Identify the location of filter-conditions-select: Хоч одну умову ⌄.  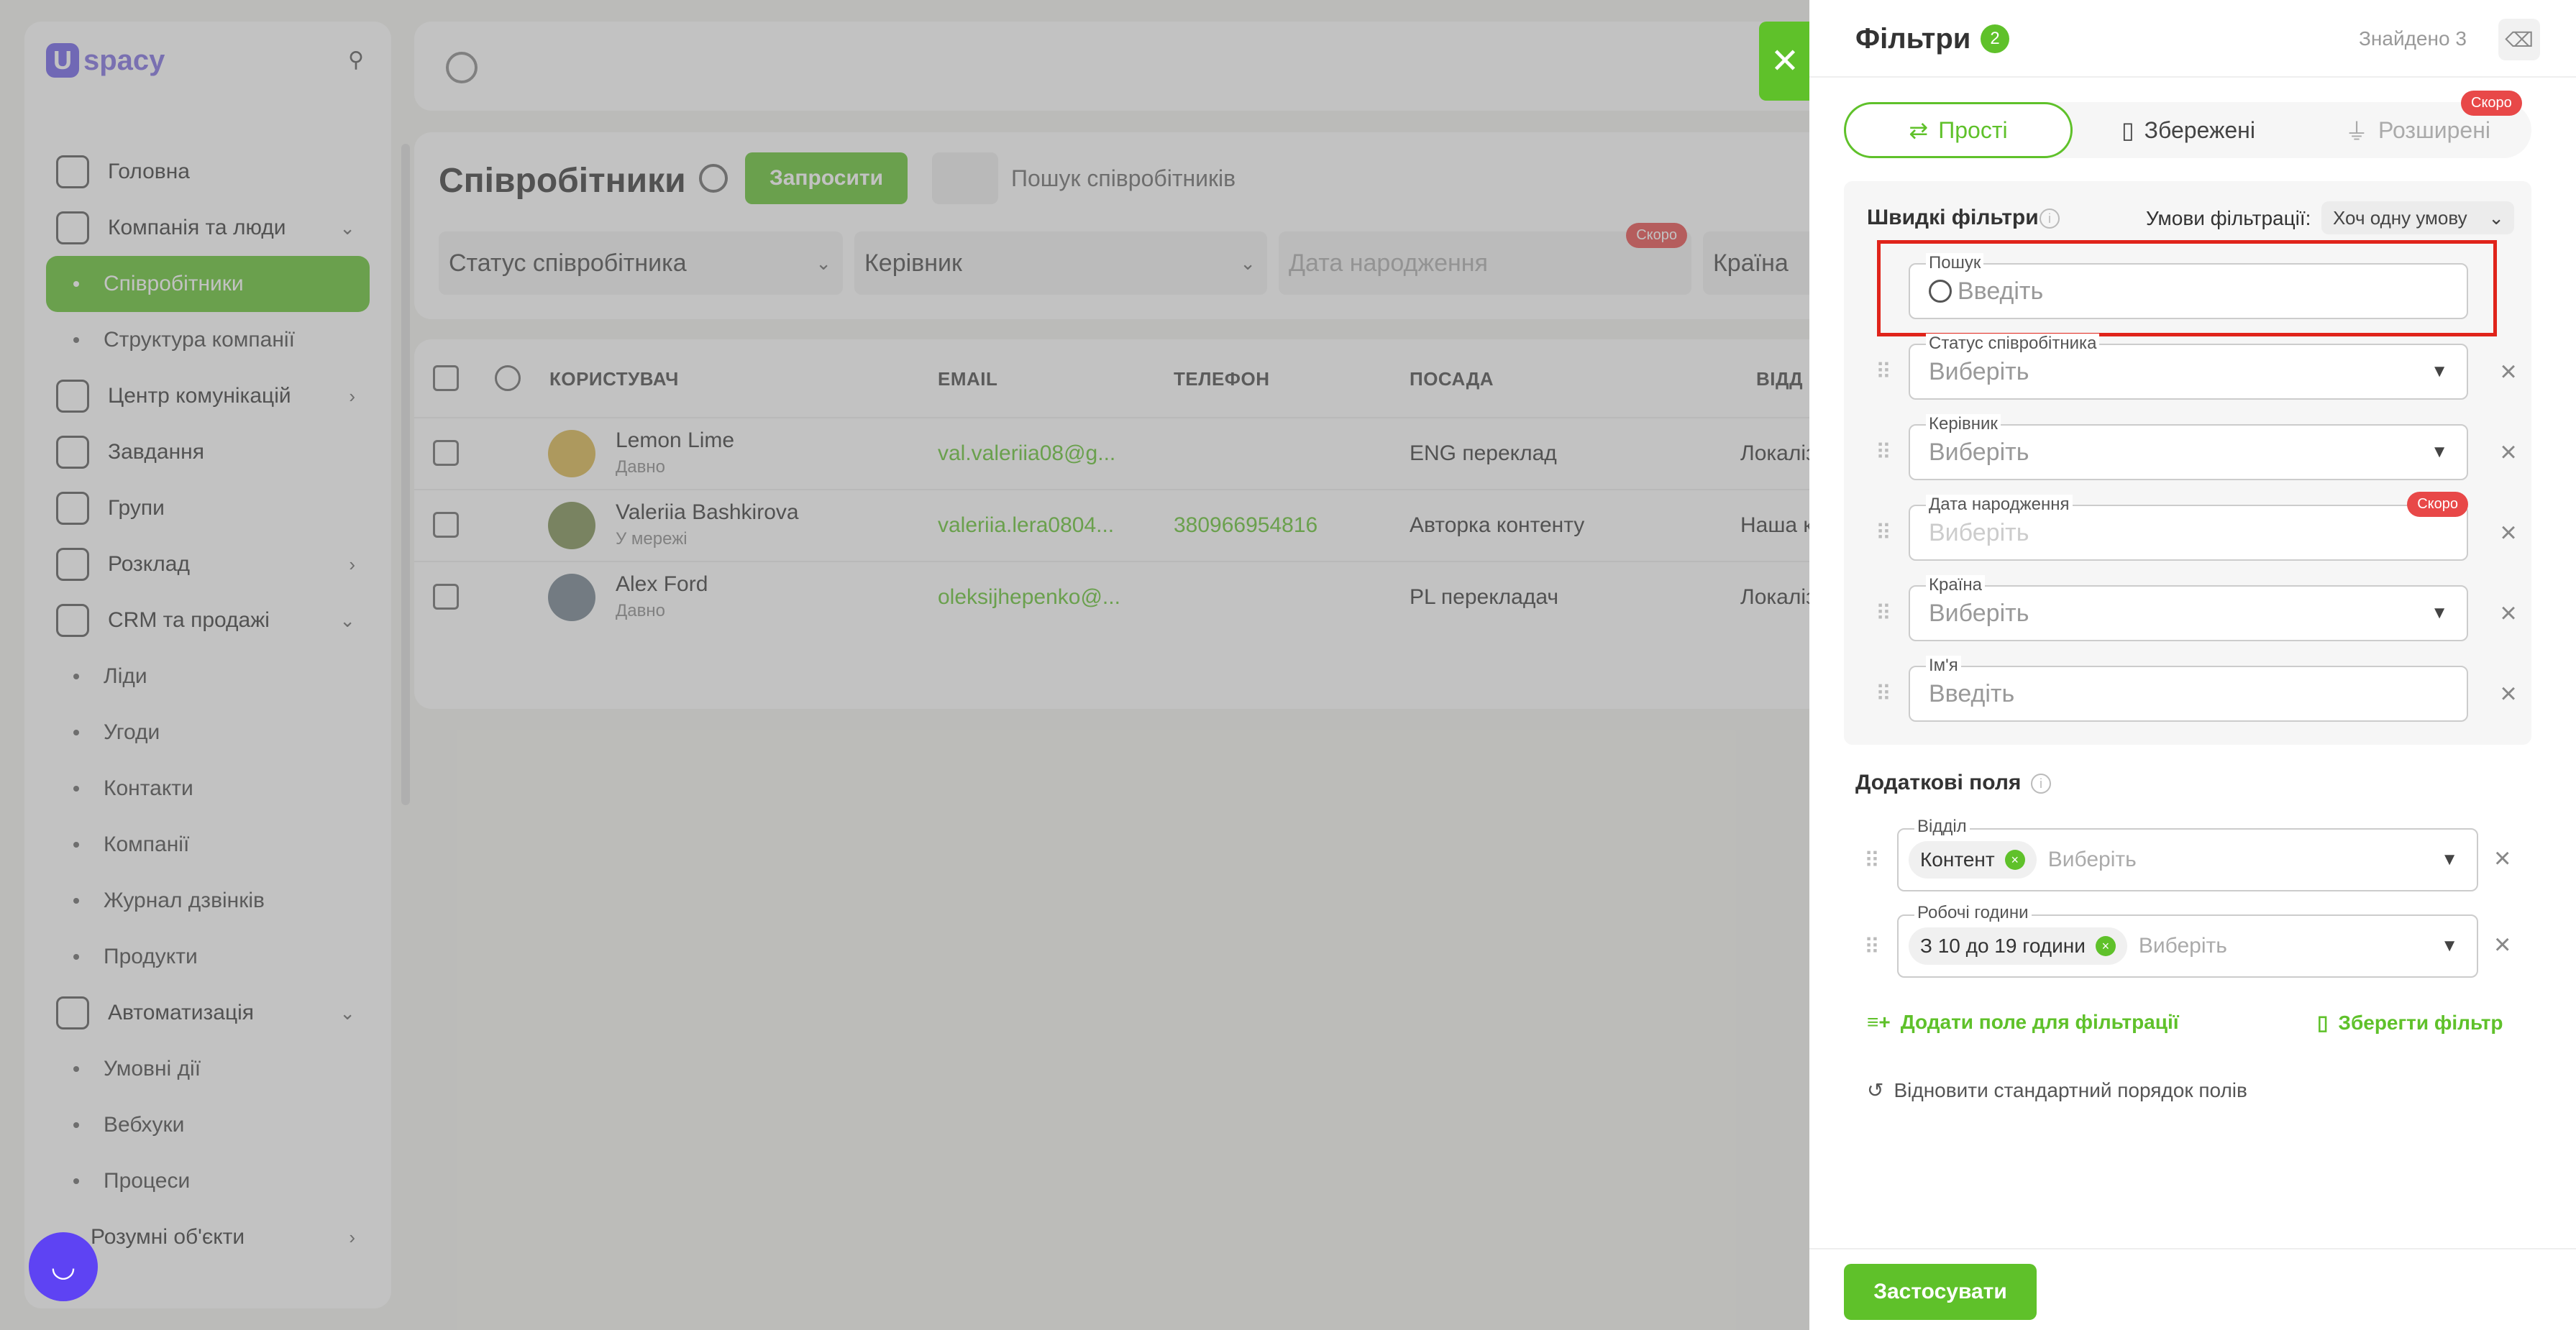
(2417, 217).